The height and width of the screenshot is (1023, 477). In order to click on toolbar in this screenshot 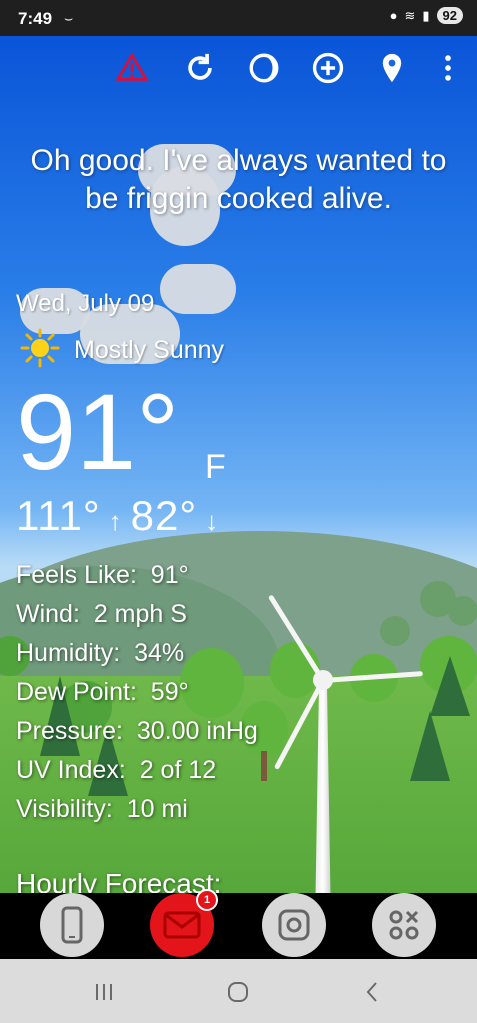, I will do `click(238, 72)`.